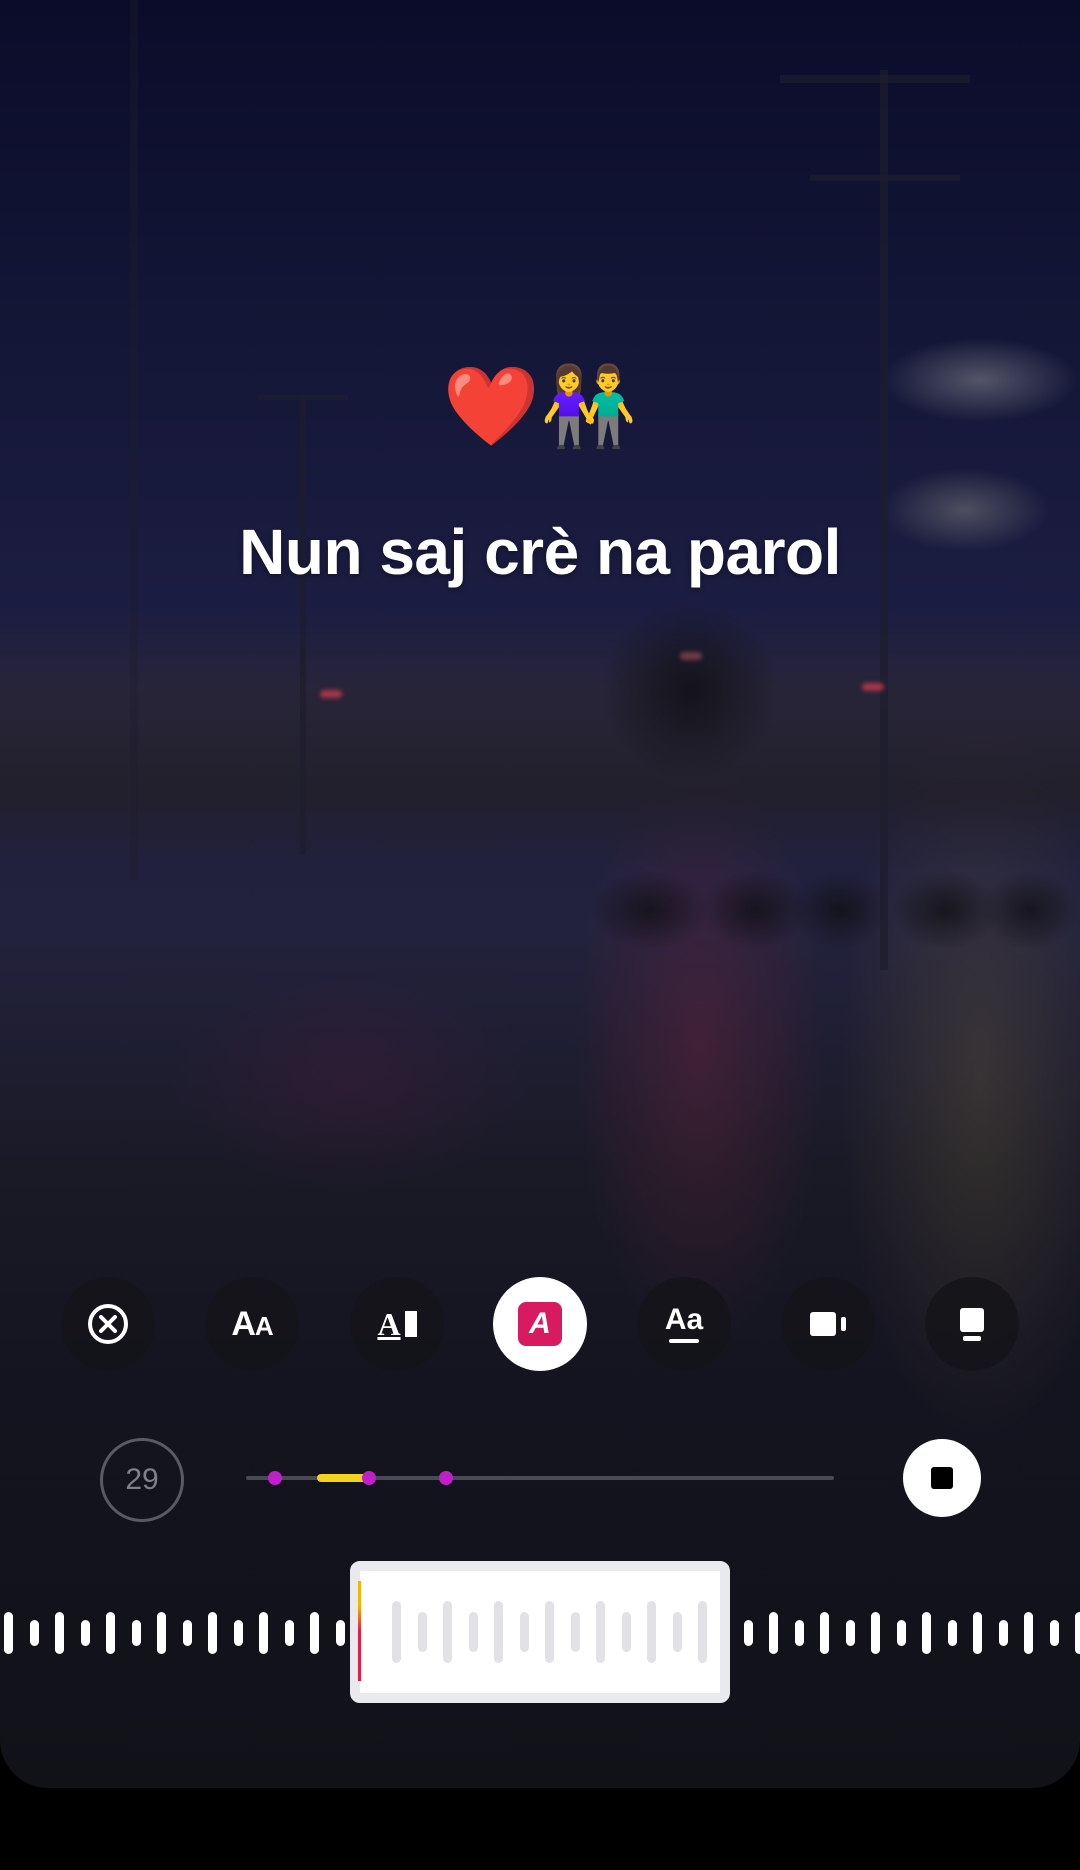 The image size is (1080, 1870). Describe the element at coordinates (540, 740) in the screenshot. I see `background-horizon` at that location.